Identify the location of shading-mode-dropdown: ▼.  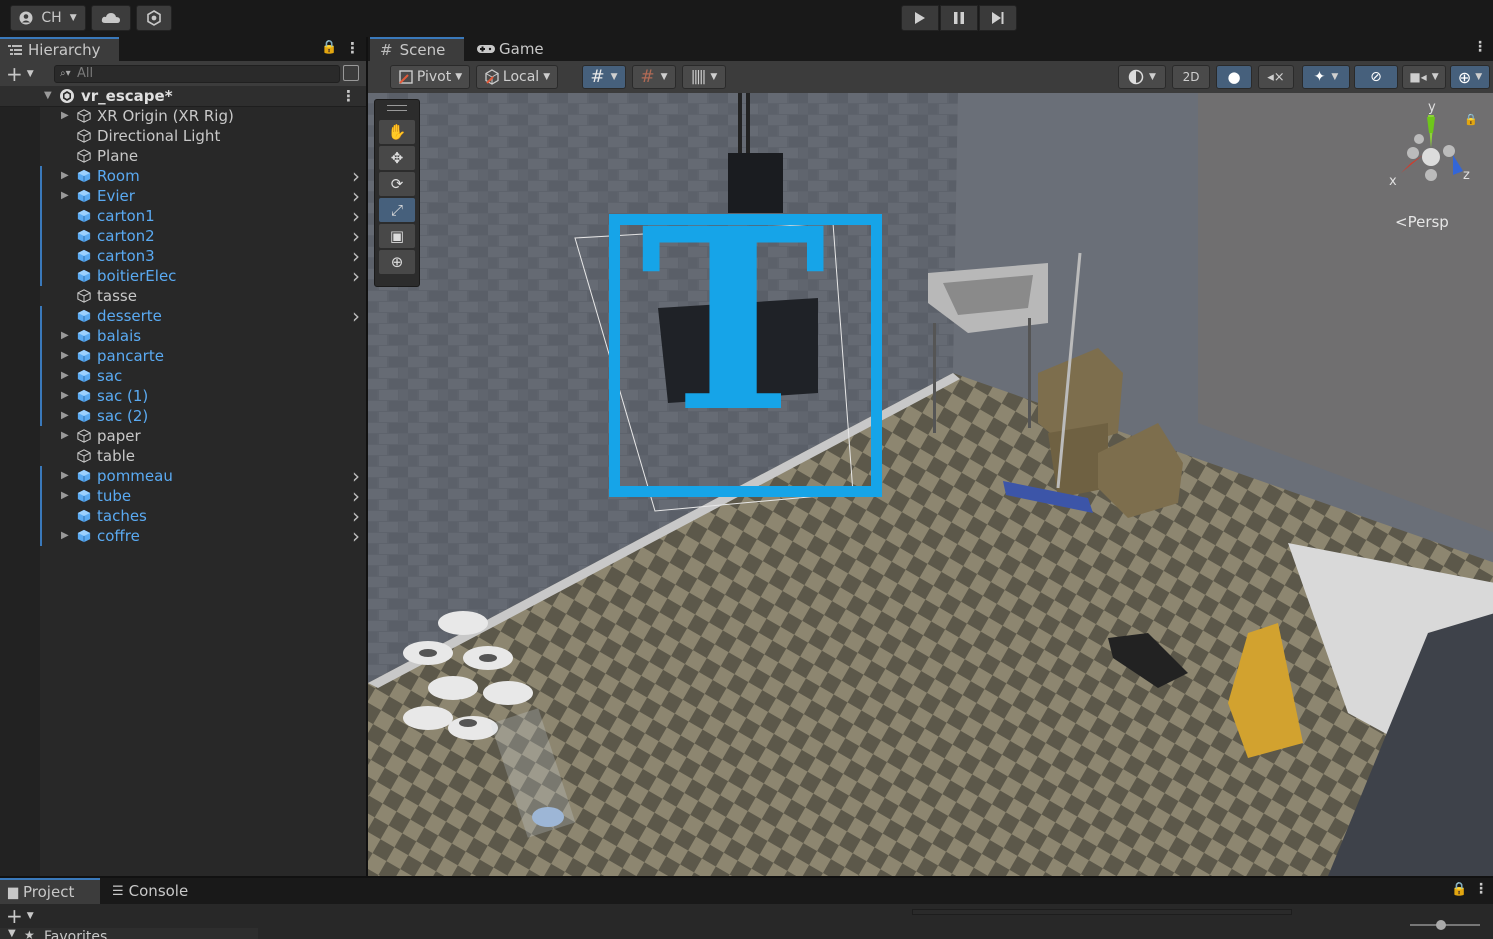
(1142, 77).